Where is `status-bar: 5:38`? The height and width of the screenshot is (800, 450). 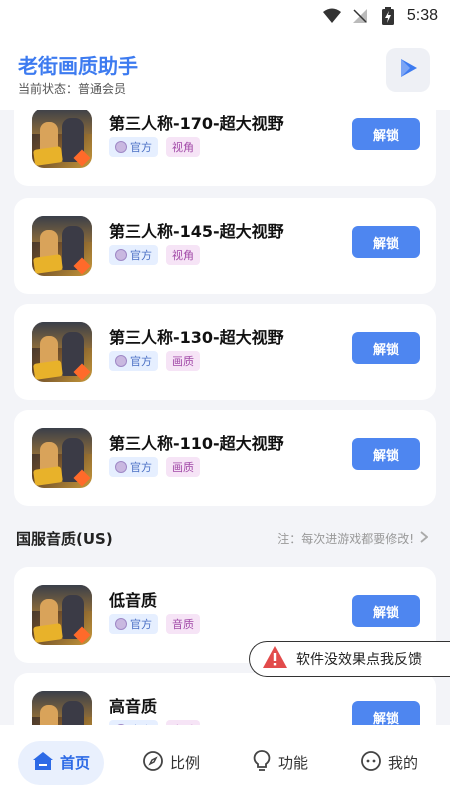
status-bar: 5:38 is located at coordinates (225, 16).